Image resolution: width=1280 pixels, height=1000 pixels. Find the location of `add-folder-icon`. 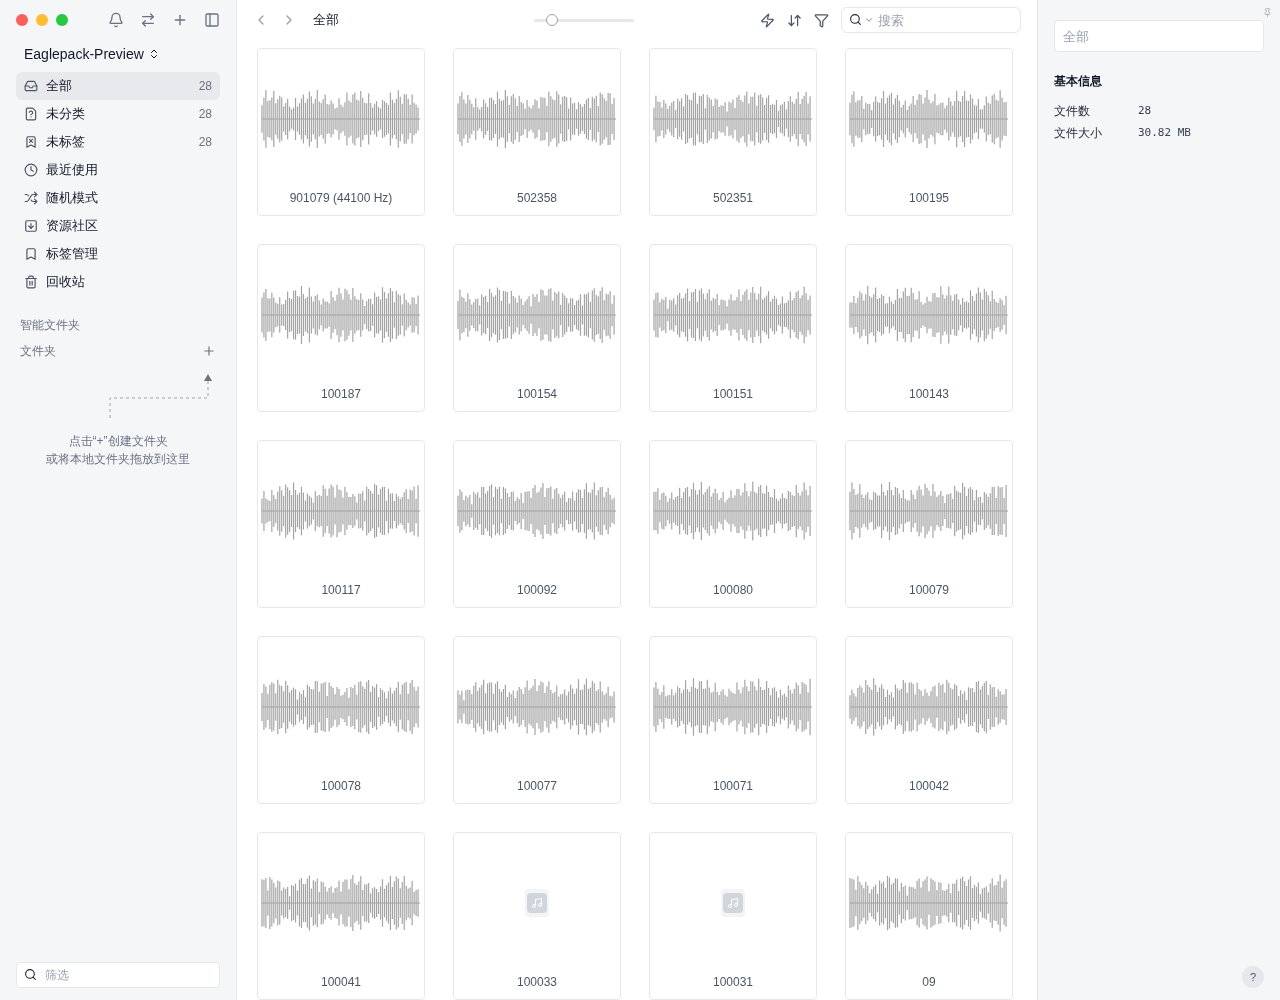

add-folder-icon is located at coordinates (209, 351).